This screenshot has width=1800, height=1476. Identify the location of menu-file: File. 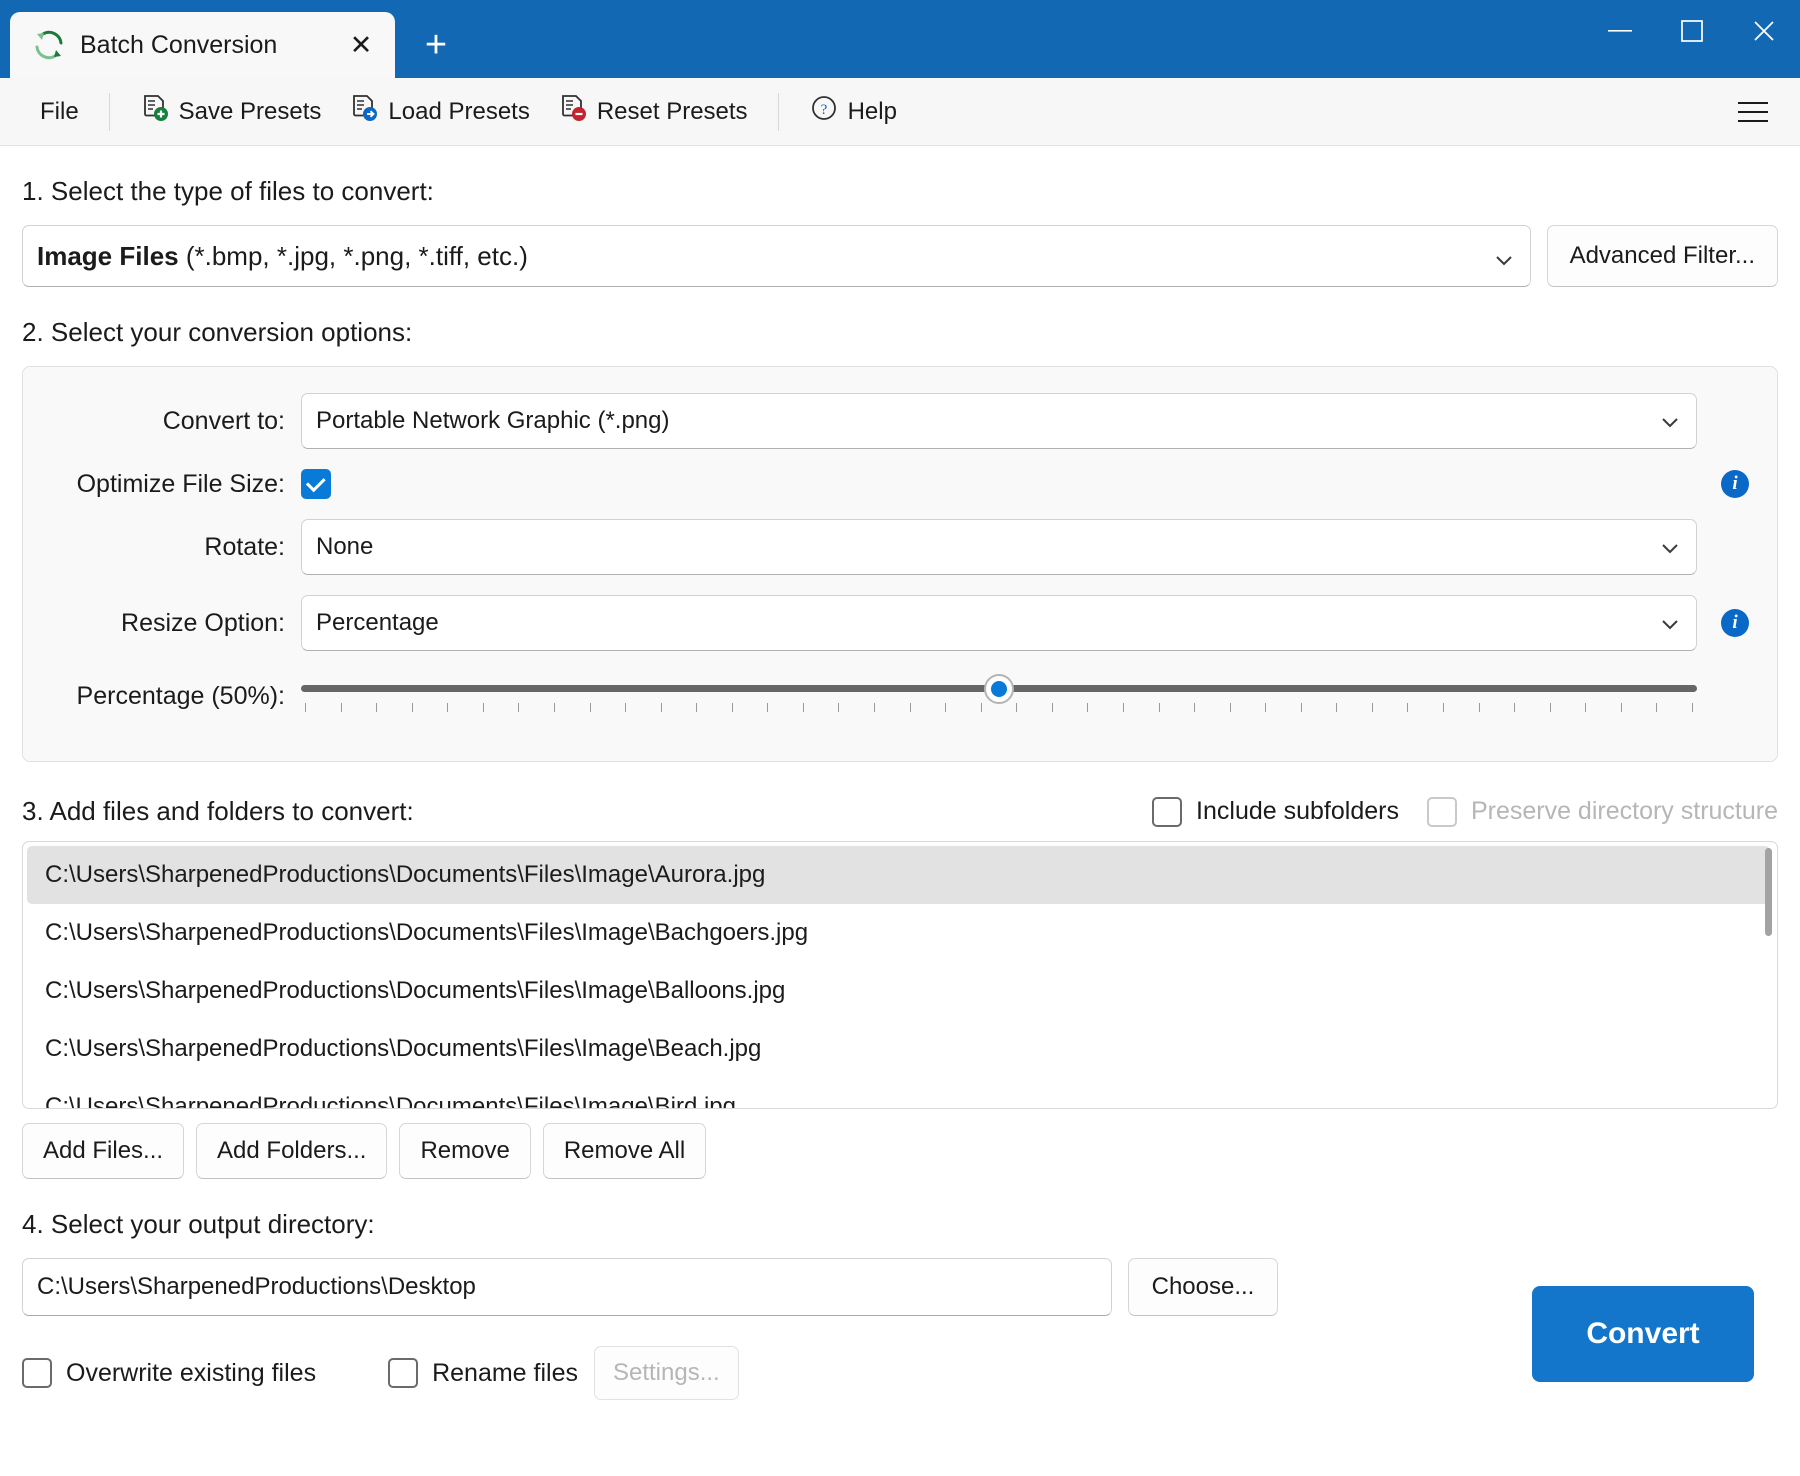
(59, 112).